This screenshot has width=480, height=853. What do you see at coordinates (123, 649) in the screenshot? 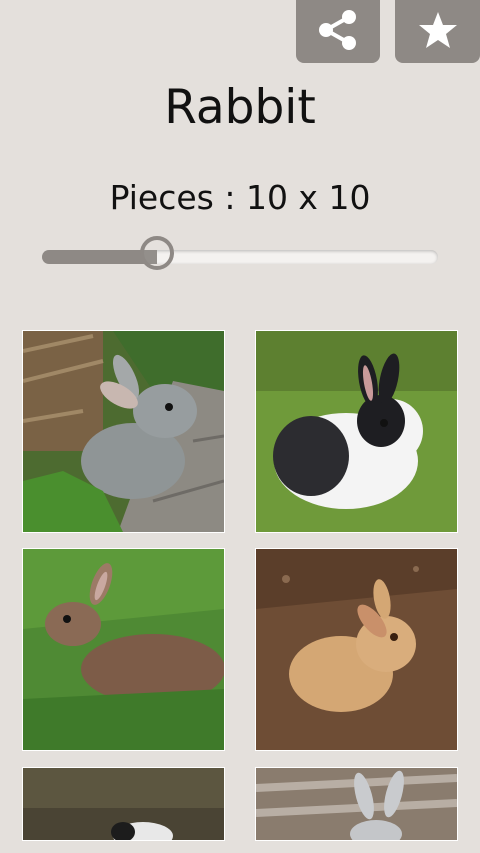
I see `gallery-image-brown-rabbit` at bounding box center [123, 649].